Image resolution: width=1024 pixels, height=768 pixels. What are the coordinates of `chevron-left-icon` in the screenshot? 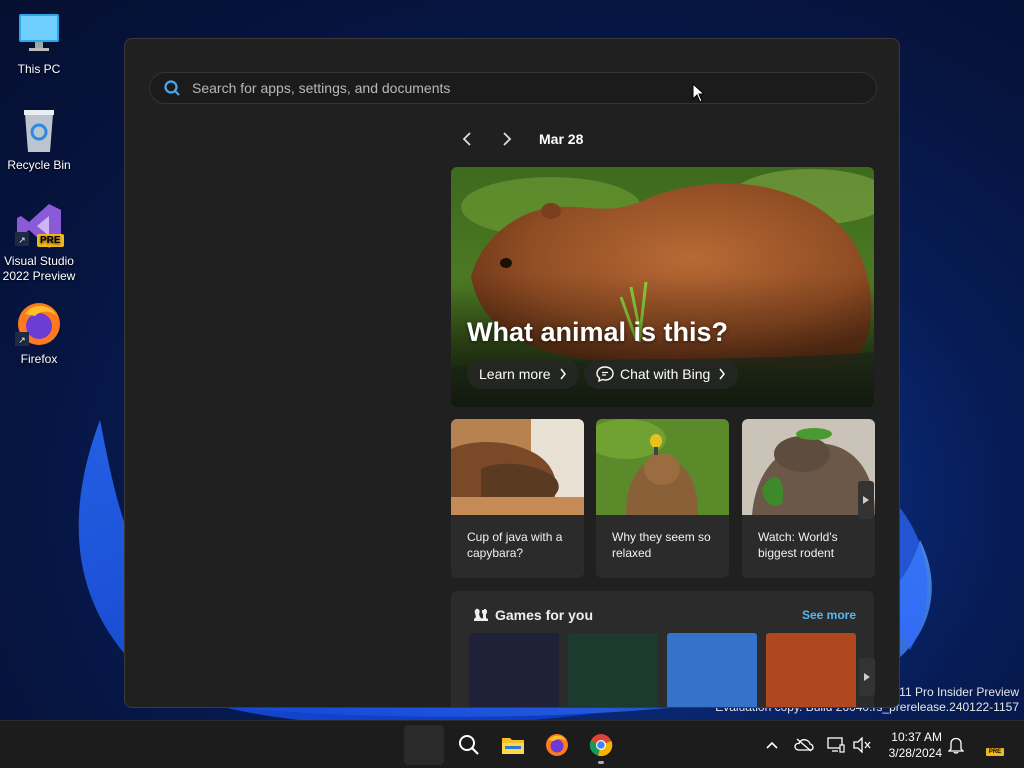 It's located at (466, 139).